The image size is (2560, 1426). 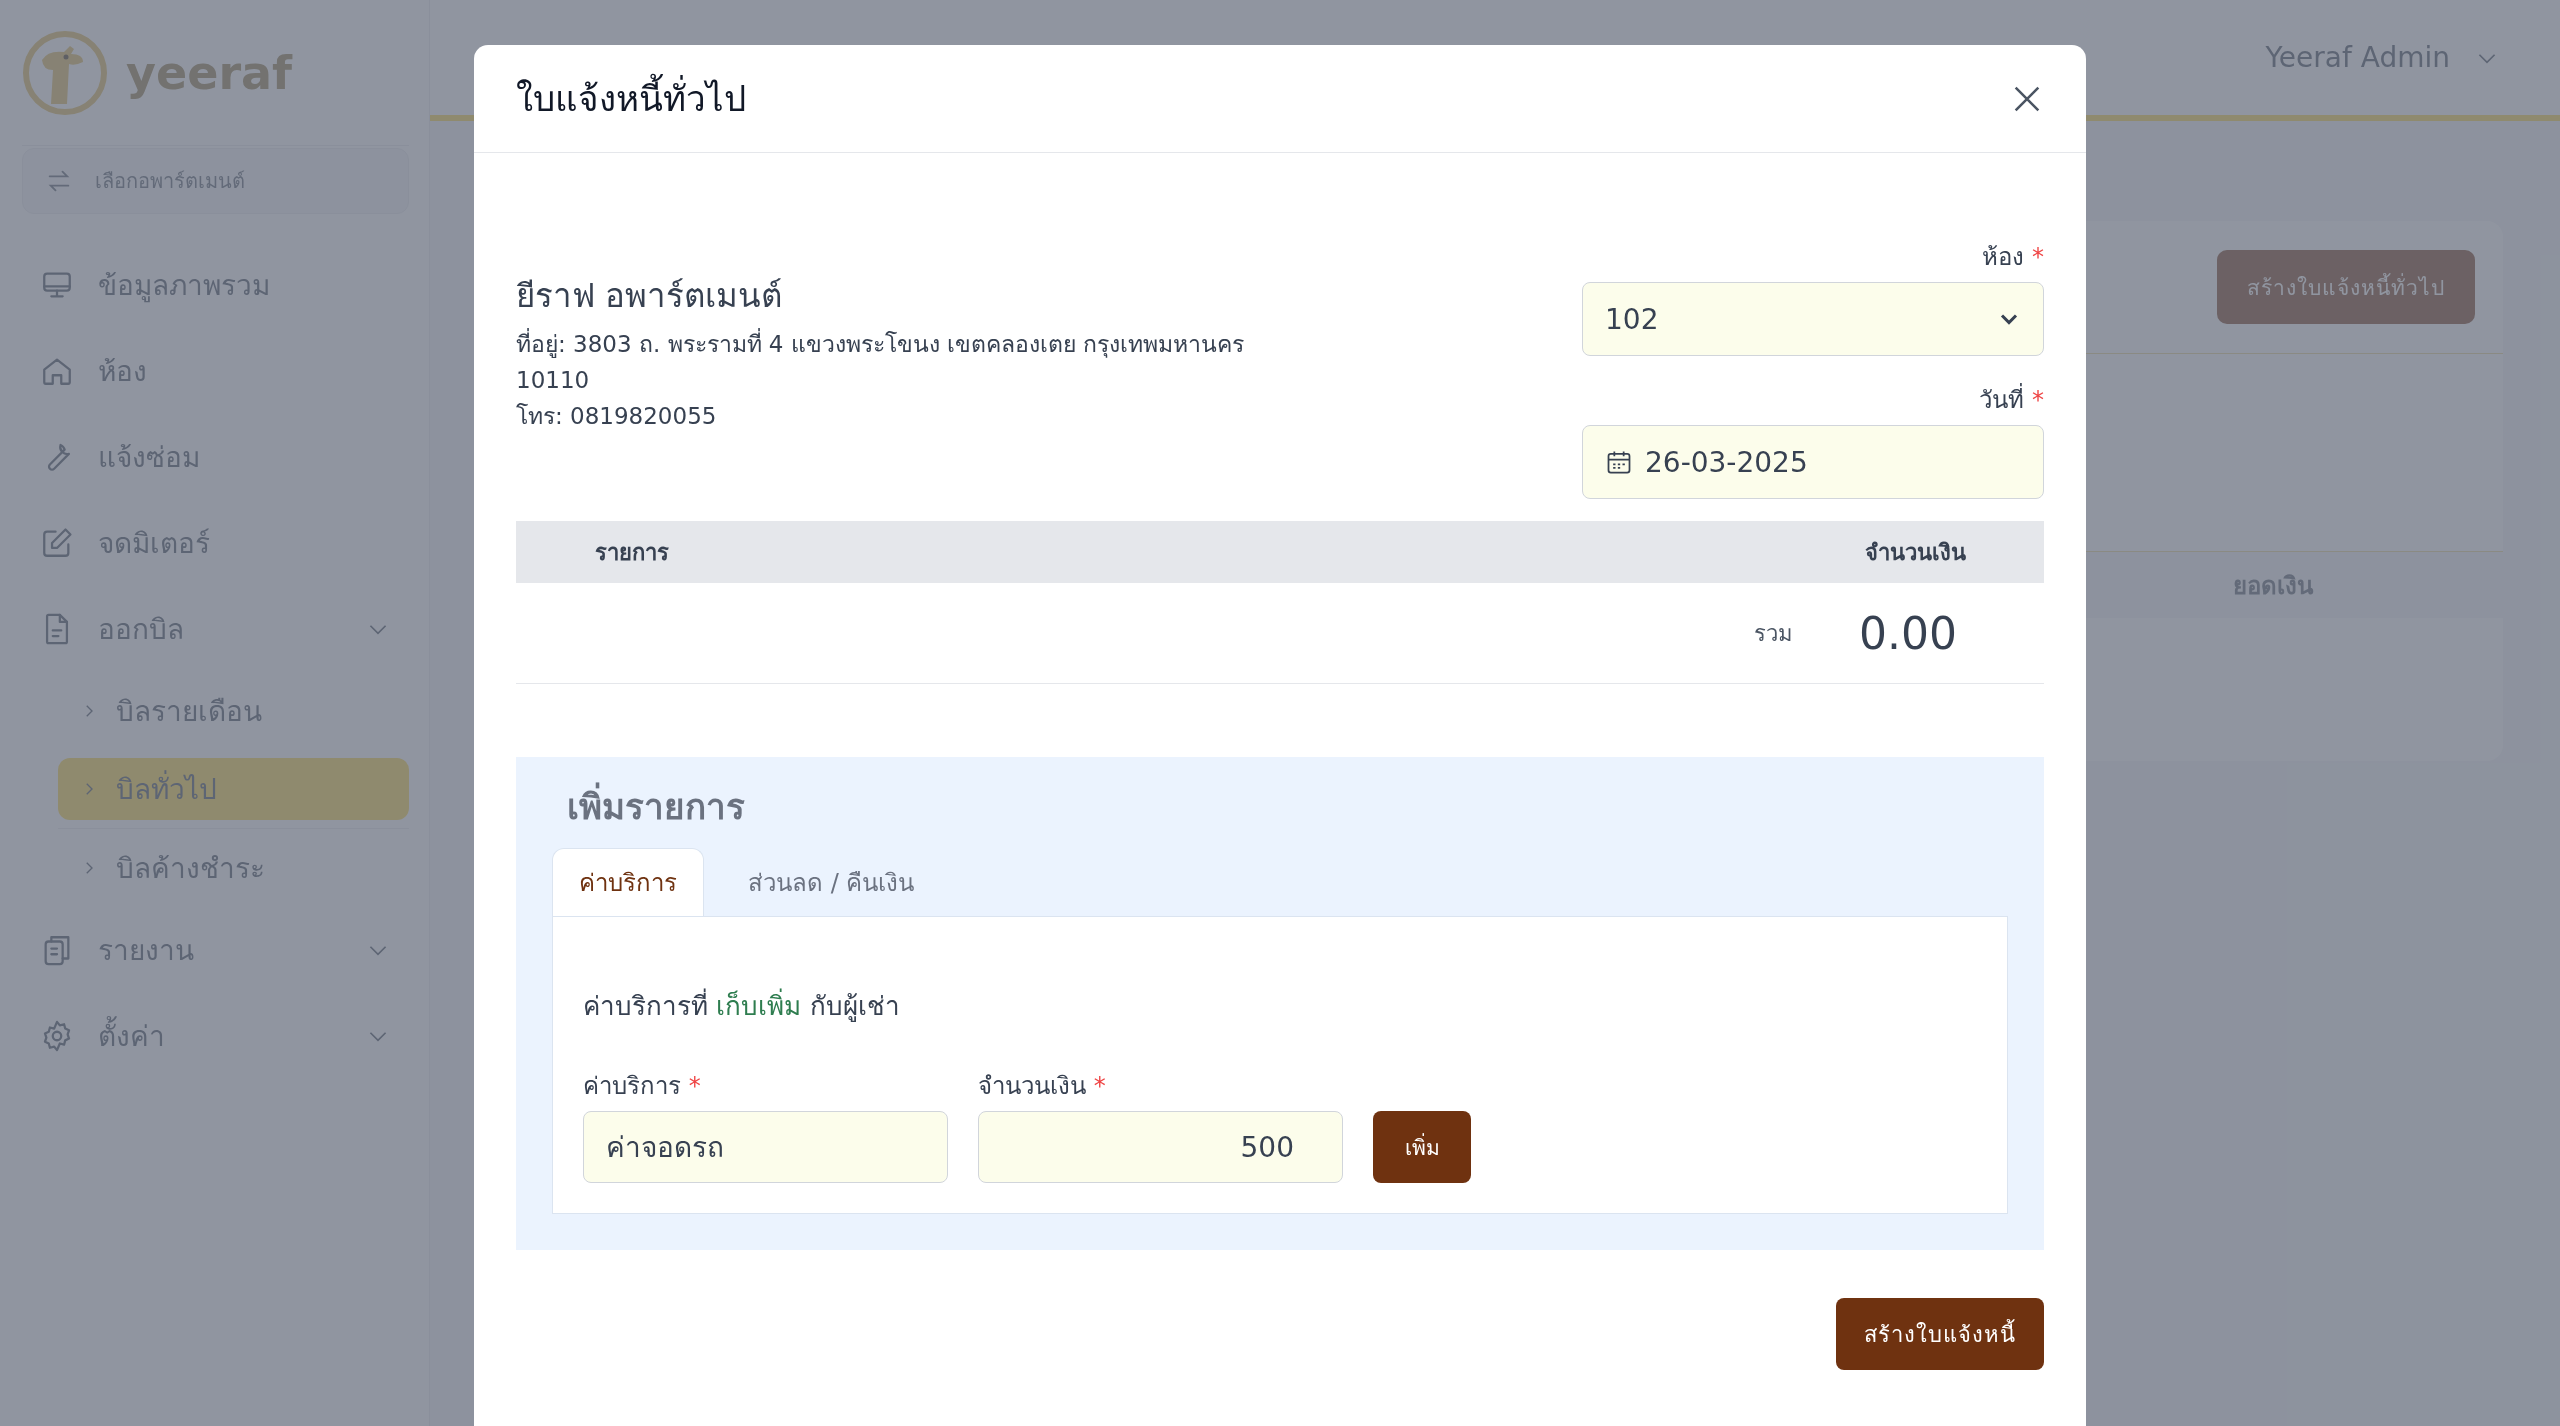 I want to click on service-input: ค่าจอดรถ, so click(x=765, y=1147).